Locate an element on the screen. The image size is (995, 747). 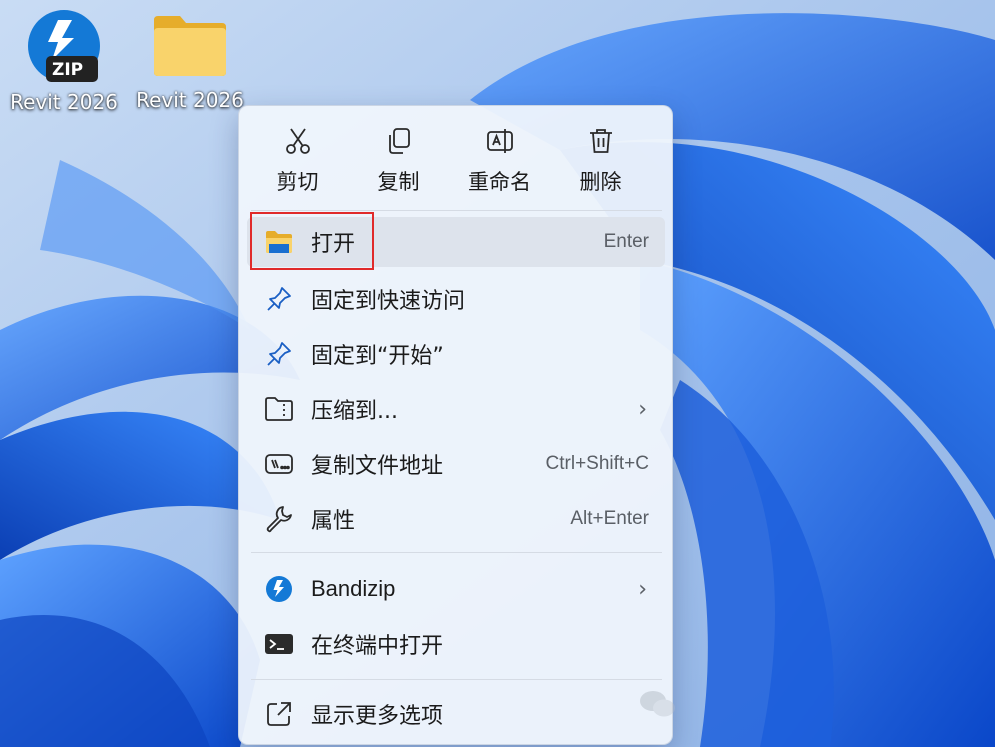
path-icon is located at coordinates (279, 464).